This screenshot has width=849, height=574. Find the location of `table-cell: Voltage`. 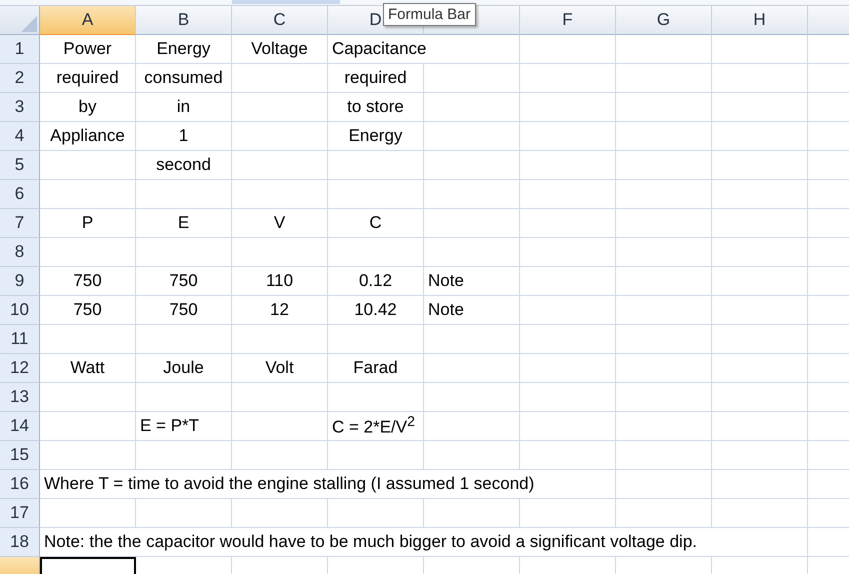

table-cell: Voltage is located at coordinates (280, 49).